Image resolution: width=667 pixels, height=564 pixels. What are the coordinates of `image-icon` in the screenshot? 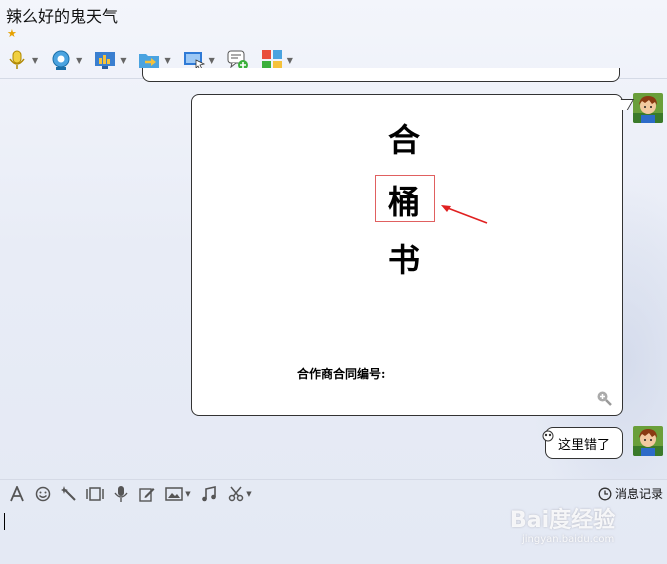 It's located at (174, 494).